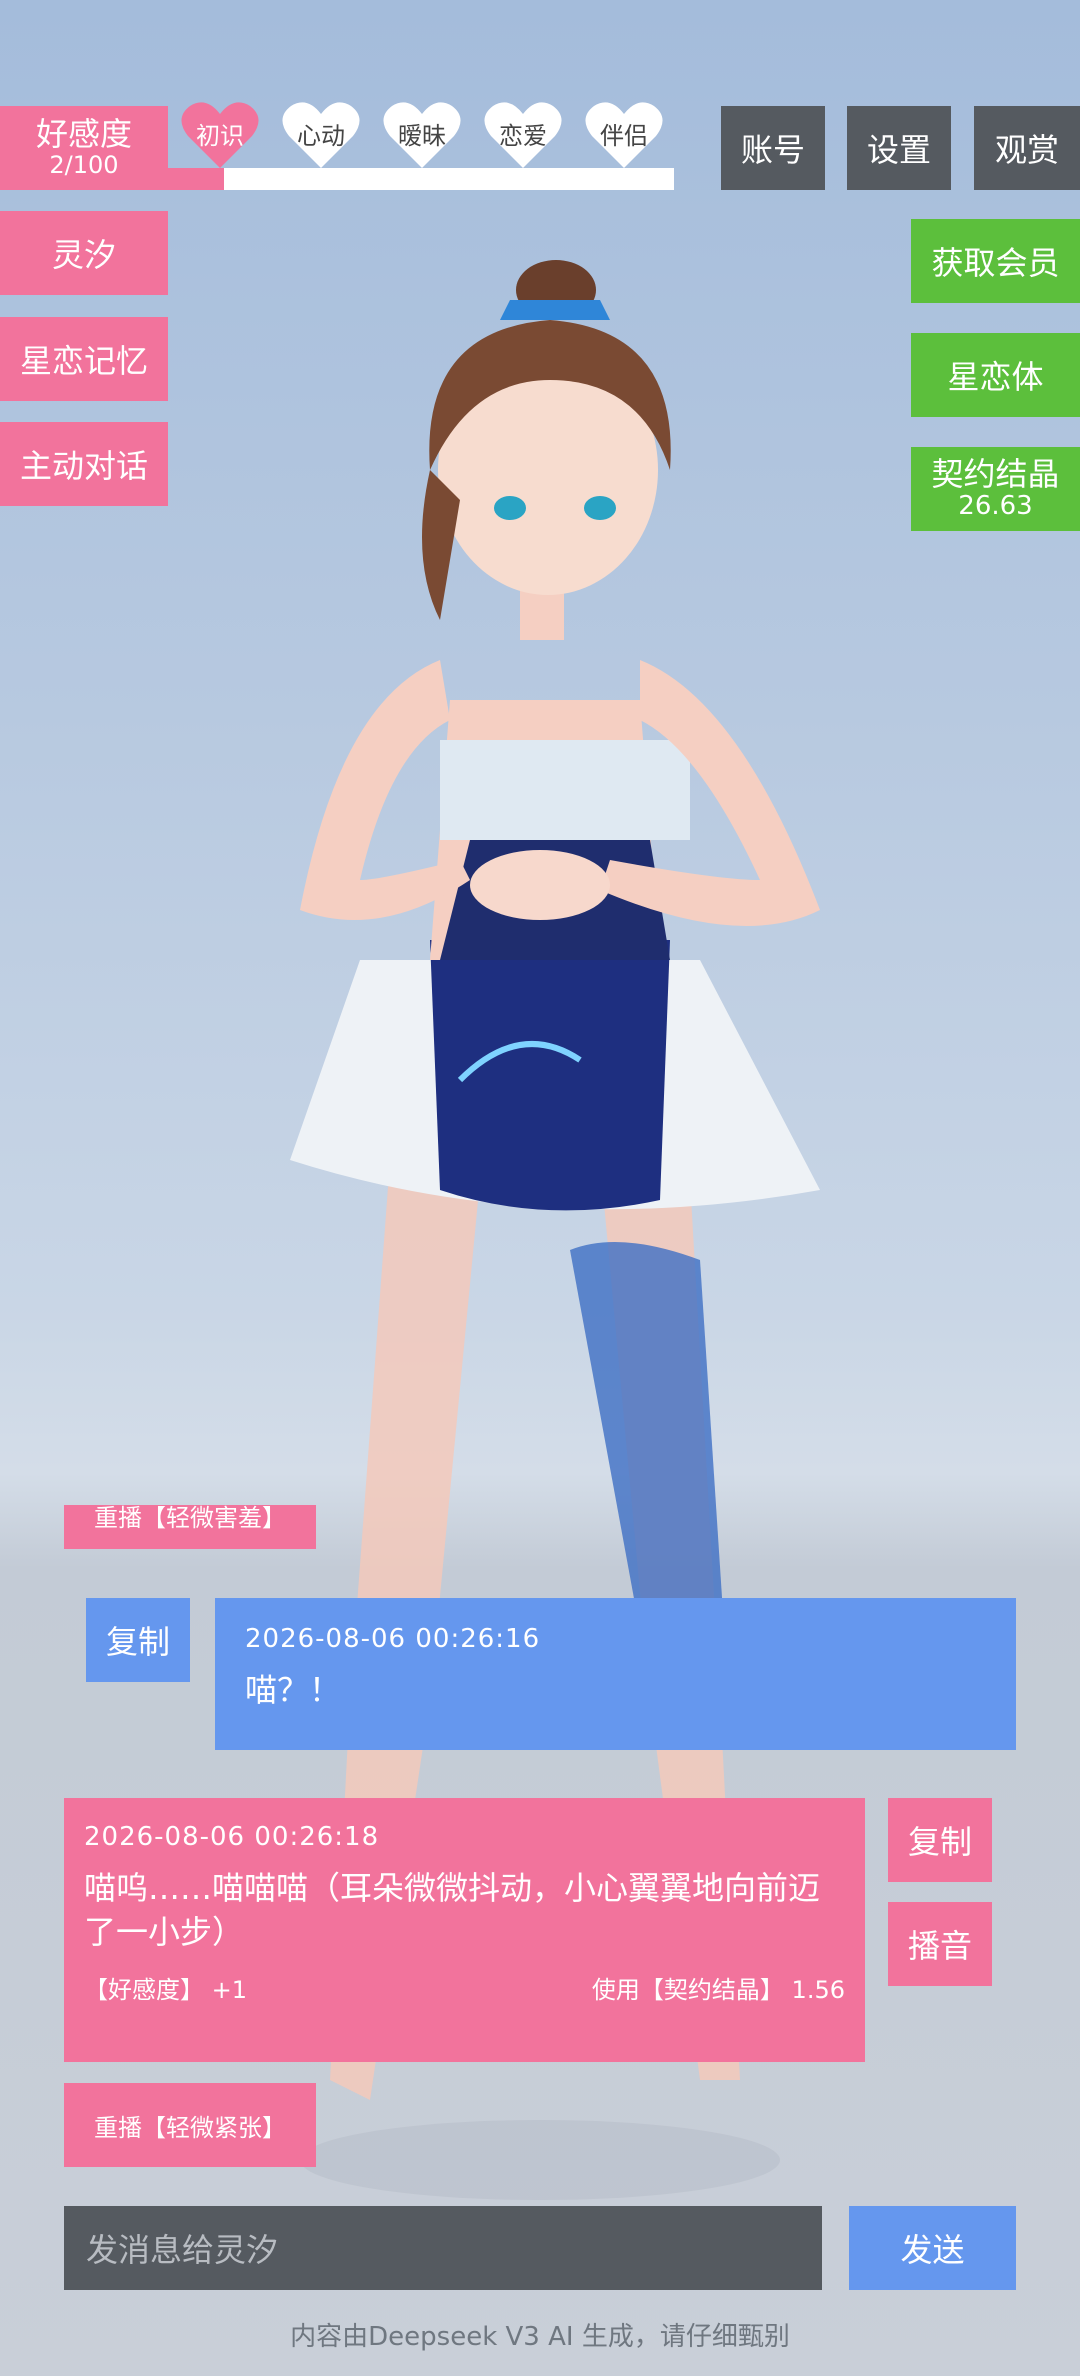 The height and width of the screenshot is (2376, 1080). Describe the element at coordinates (995, 261) in the screenshot. I see `get-membership-button: 获取会员` at that location.